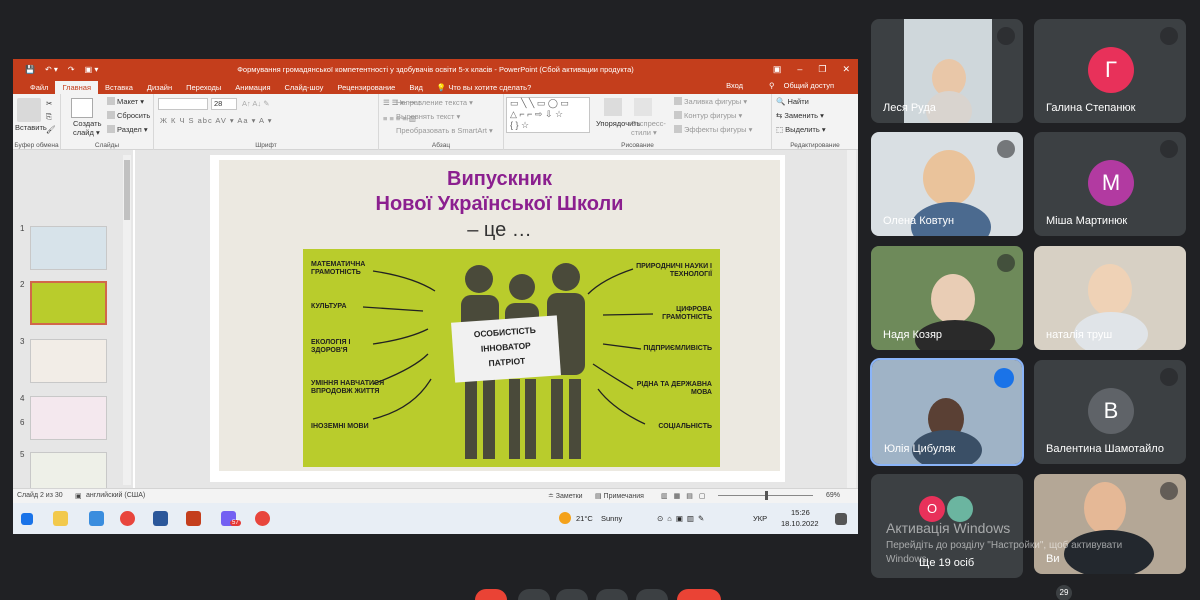 The width and height of the screenshot is (1200, 600). What do you see at coordinates (60, 518) in the screenshot?
I see `file-explorer-icon` at bounding box center [60, 518].